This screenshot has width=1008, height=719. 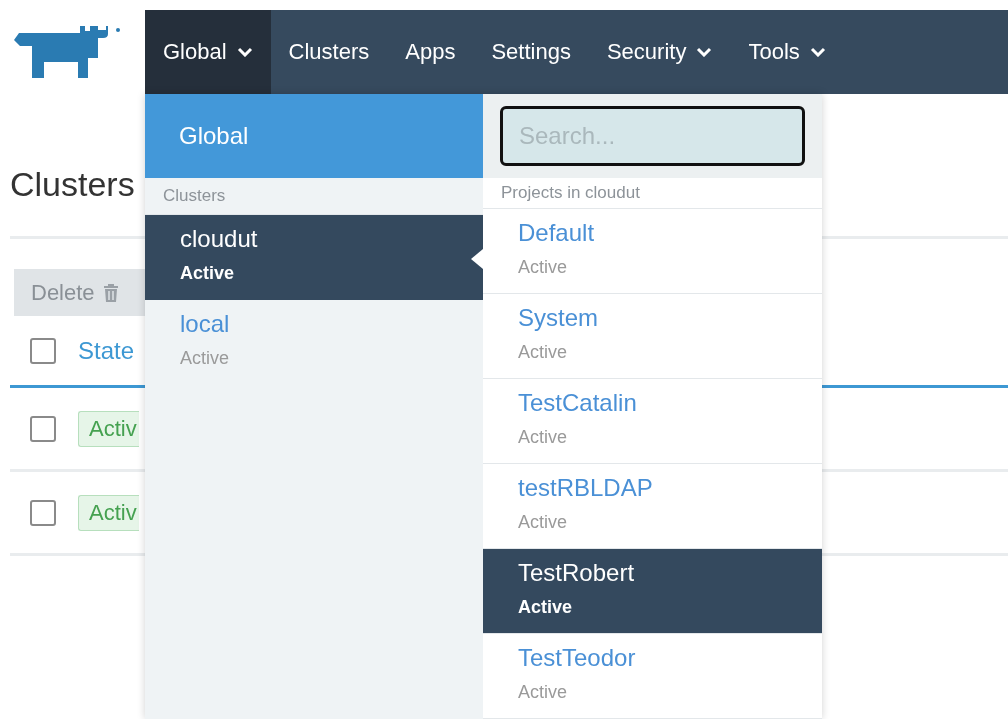 I want to click on nav-menu-item: Tools, so click(x=787, y=52).